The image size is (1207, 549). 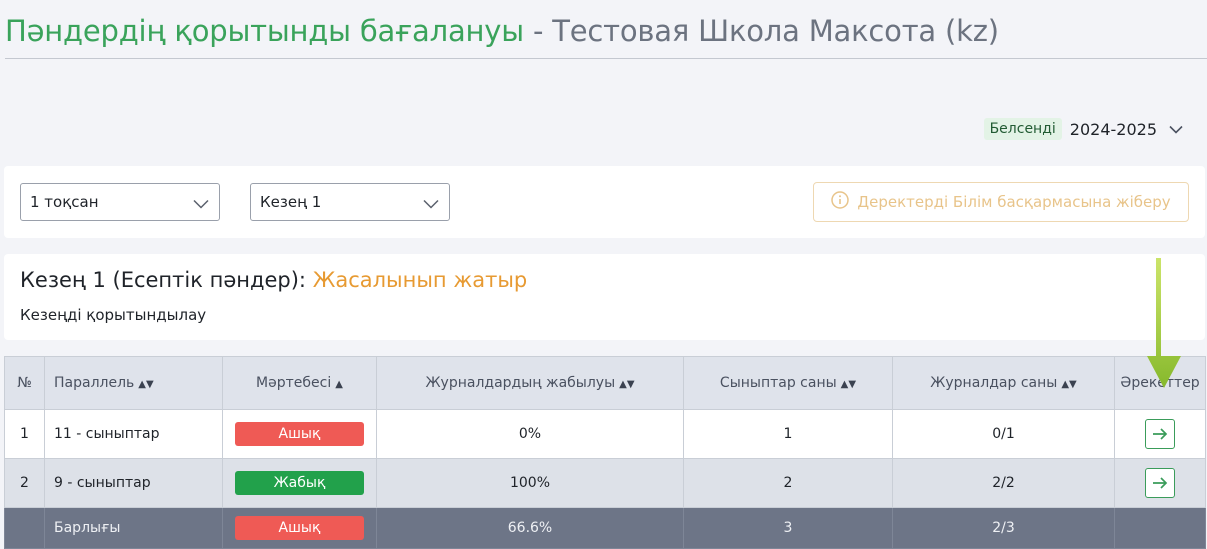 I want to click on total-journal-closure: 66.6%, so click(x=530, y=528).